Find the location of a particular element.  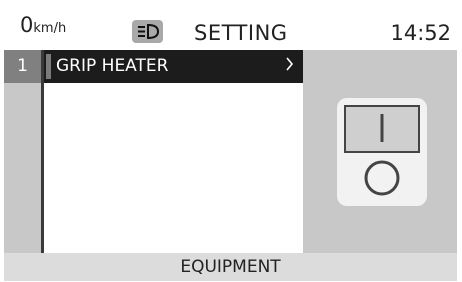

index-column: 1 is located at coordinates (22, 151).